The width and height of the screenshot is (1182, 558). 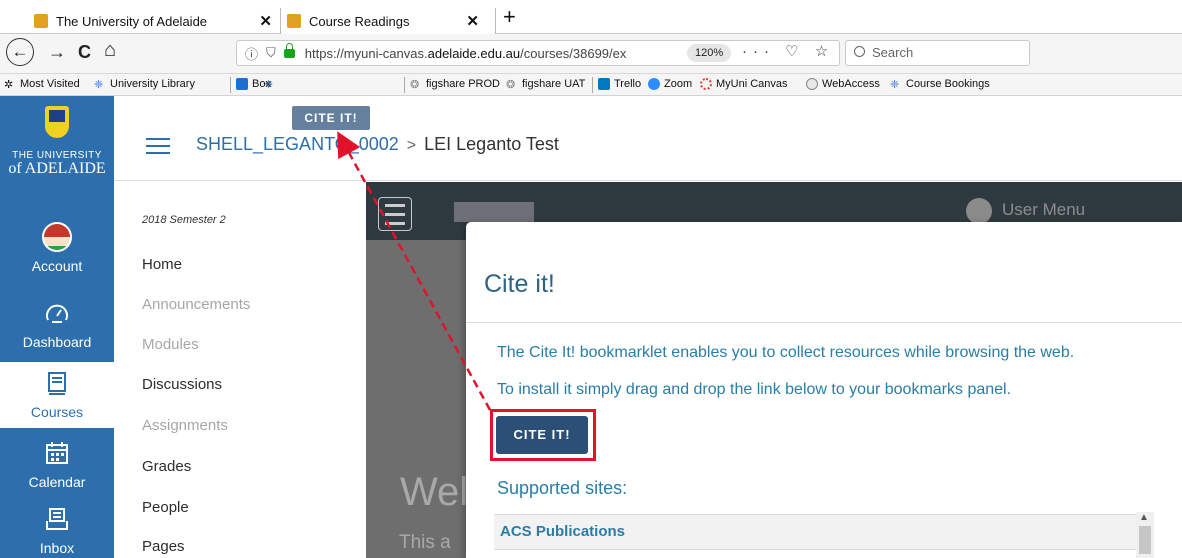 What do you see at coordinates (893, 52) in the screenshot?
I see `search-placeholder: Search` at bounding box center [893, 52].